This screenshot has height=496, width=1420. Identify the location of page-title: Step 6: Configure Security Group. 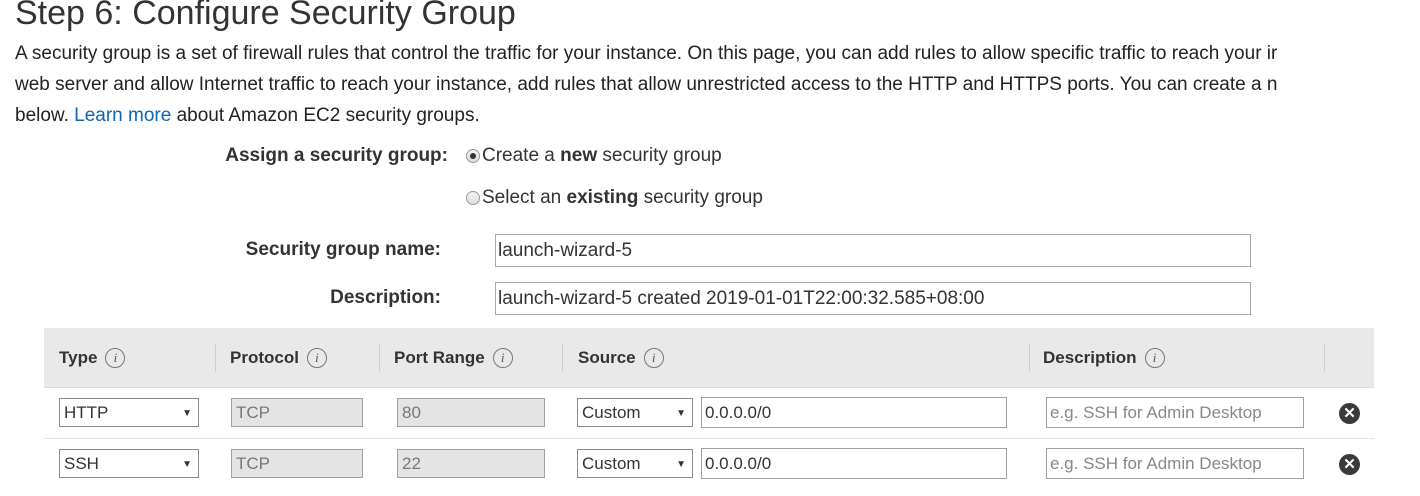
(265, 16).